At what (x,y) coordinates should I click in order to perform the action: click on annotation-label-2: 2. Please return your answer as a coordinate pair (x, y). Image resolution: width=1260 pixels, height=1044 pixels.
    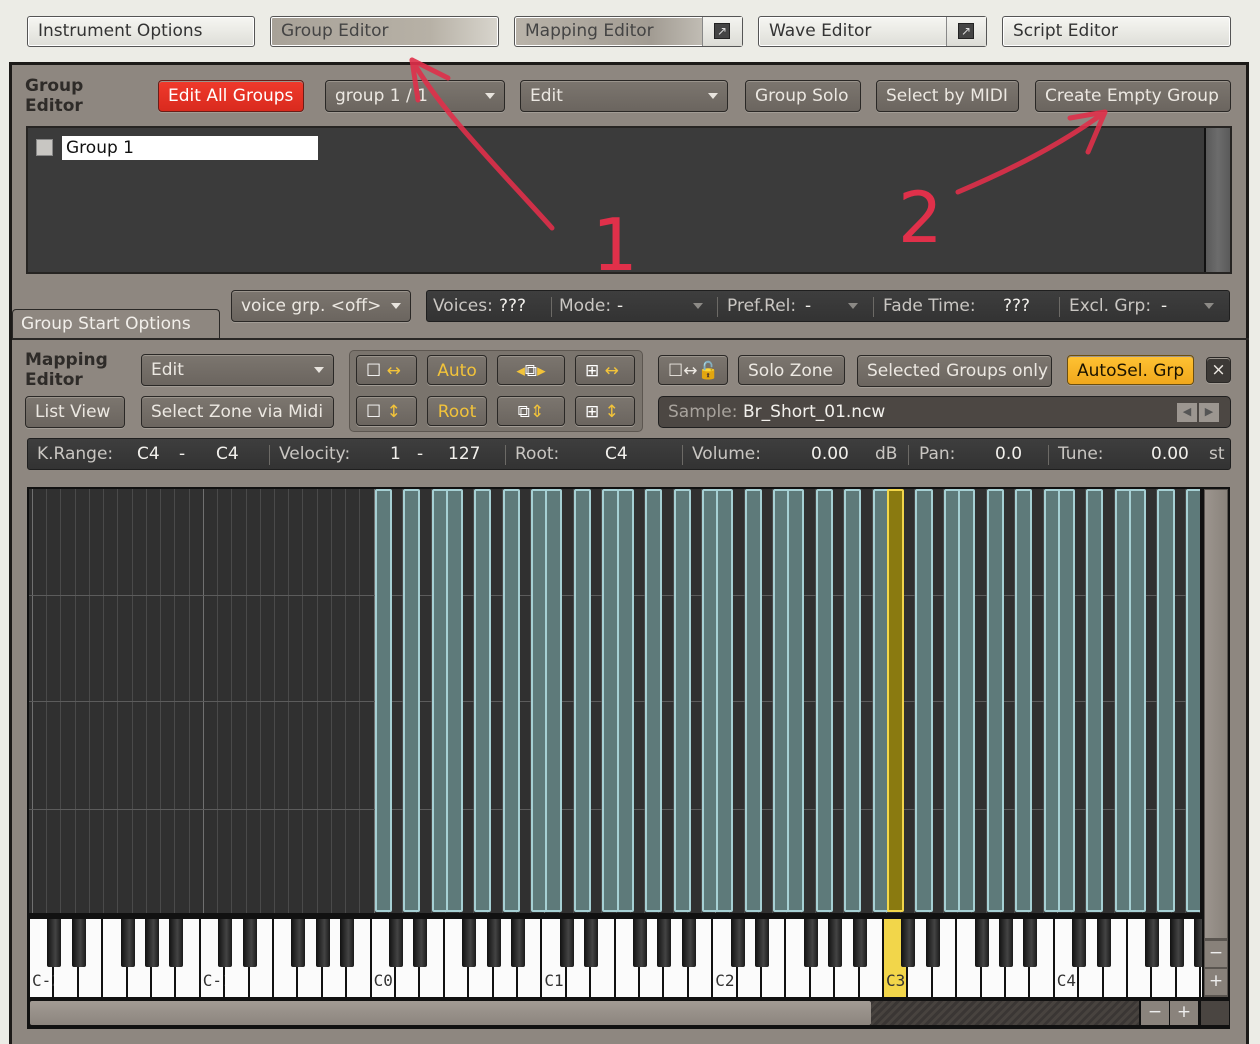
    Looking at the image, I should click on (920, 218).